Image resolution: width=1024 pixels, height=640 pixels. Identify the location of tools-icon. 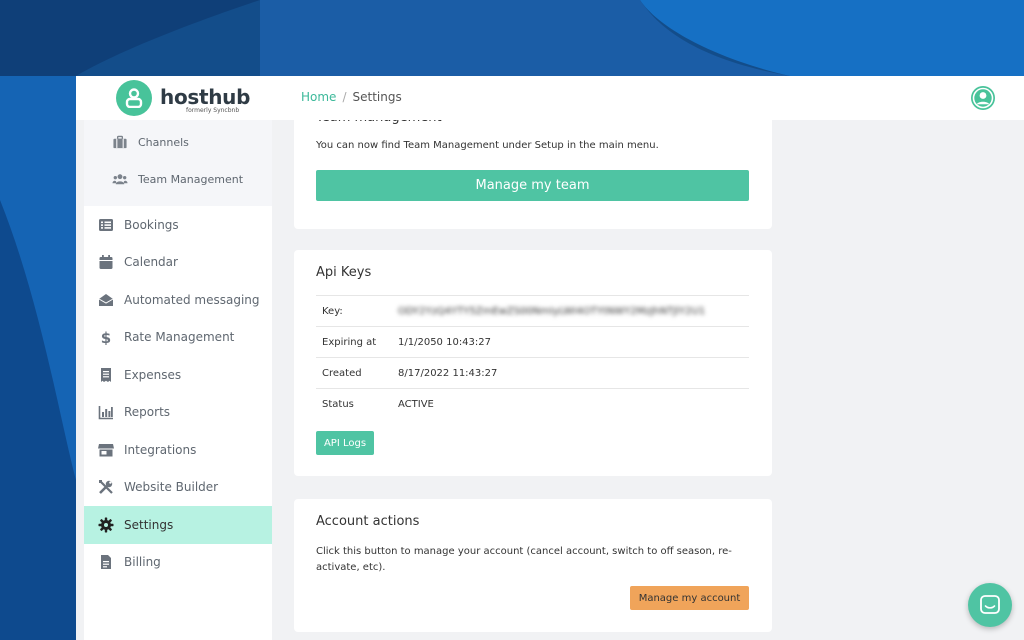
(106, 487).